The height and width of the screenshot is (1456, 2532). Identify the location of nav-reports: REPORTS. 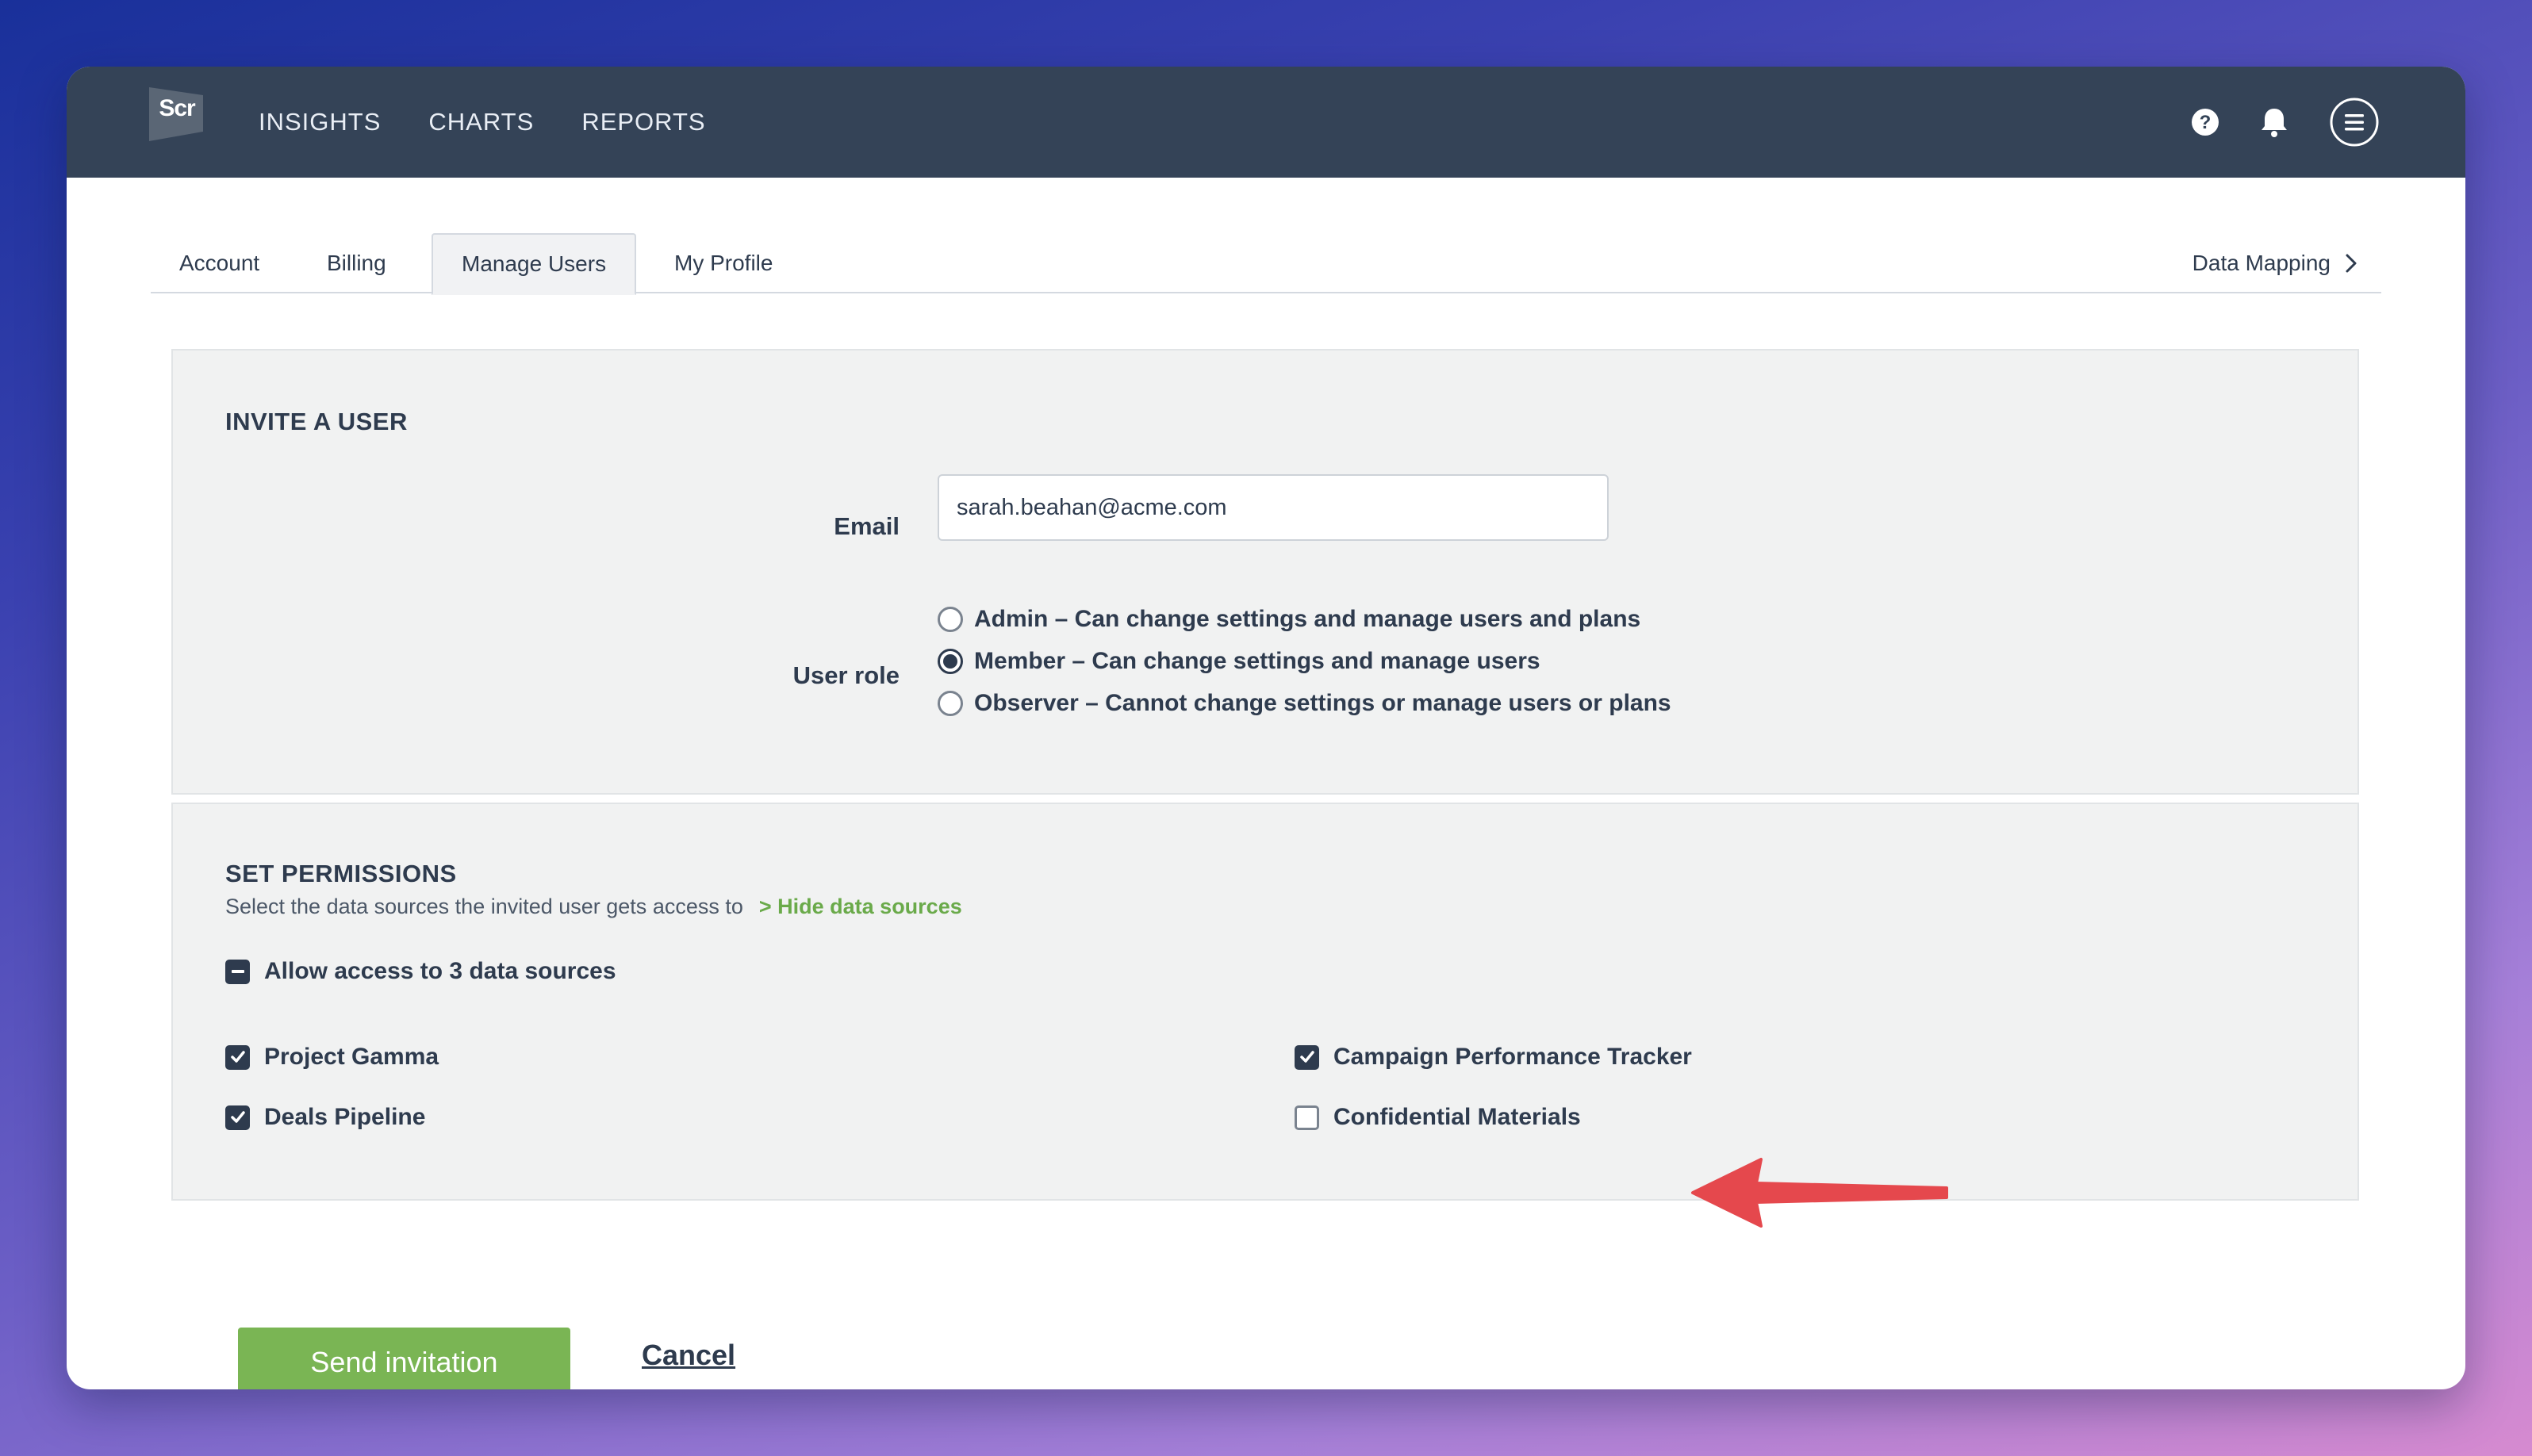
(643, 122).